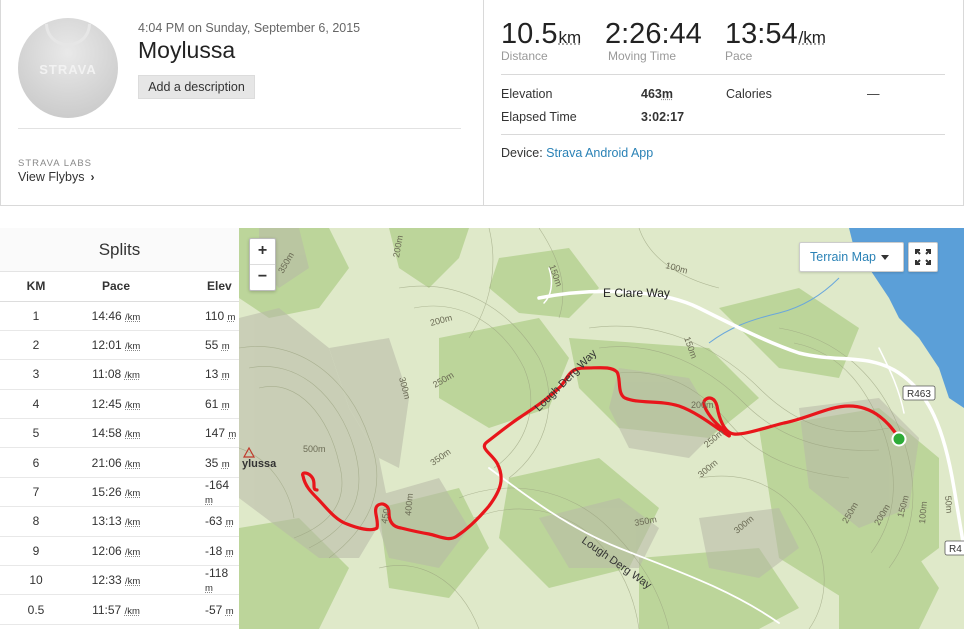 The height and width of the screenshot is (629, 966). Describe the element at coordinates (119, 551) in the screenshot. I see `splits-row: 9 12:06 /km -18 m` at that location.